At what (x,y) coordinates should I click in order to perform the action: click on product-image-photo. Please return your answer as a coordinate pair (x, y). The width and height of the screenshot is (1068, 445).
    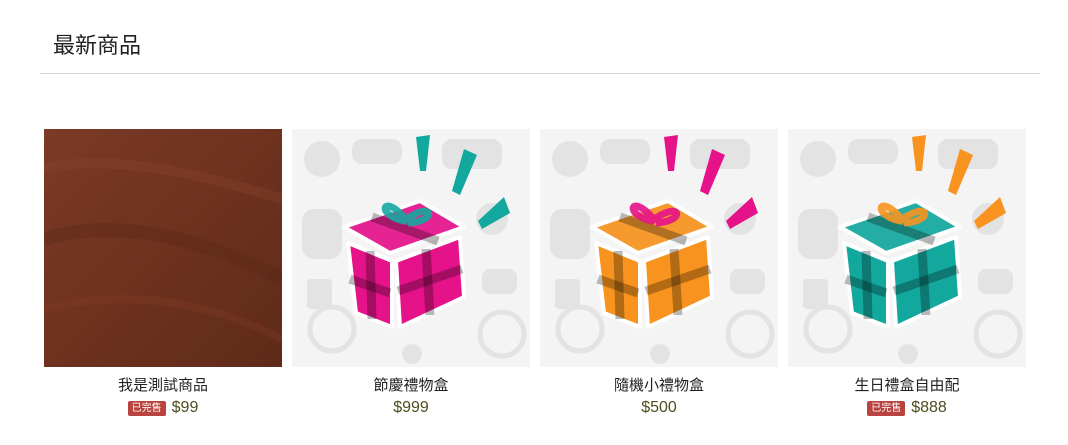
    Looking at the image, I should click on (163, 248).